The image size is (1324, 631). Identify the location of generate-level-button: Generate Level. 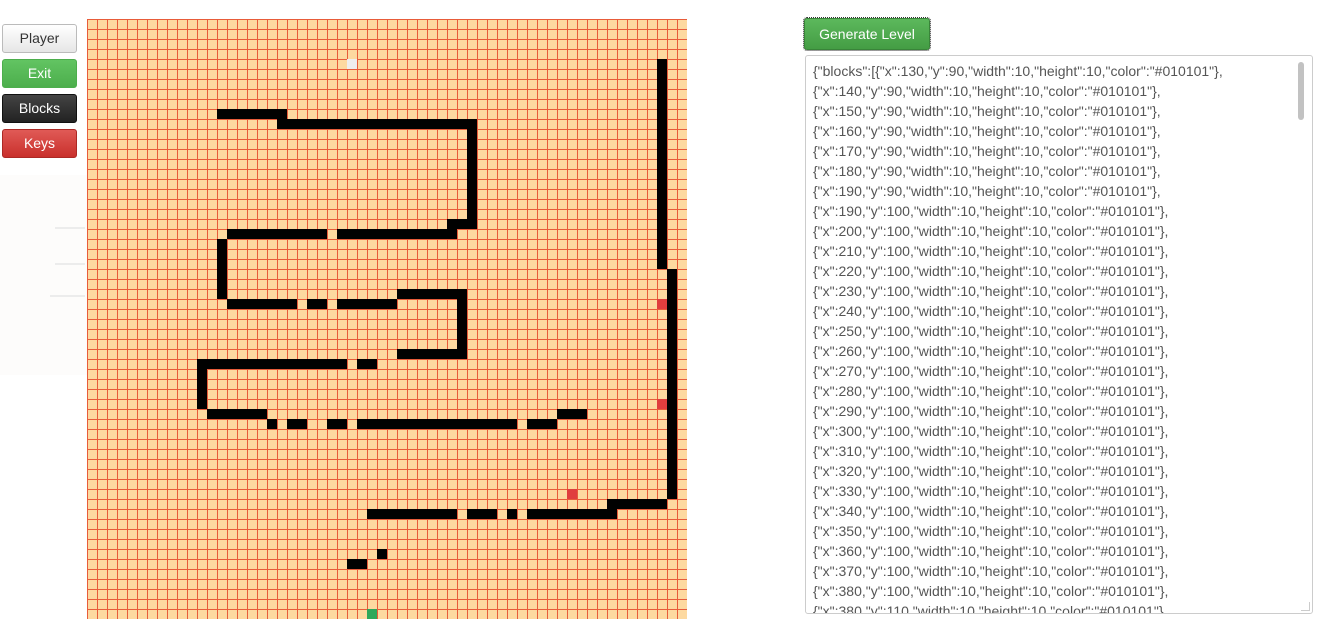
(867, 34).